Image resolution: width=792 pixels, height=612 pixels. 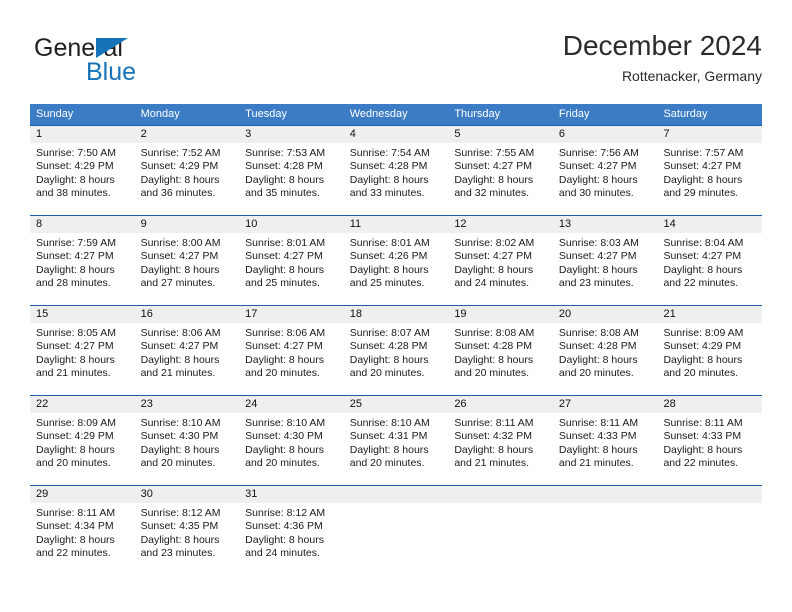 What do you see at coordinates (605, 404) in the screenshot?
I see `day-number: 27` at bounding box center [605, 404].